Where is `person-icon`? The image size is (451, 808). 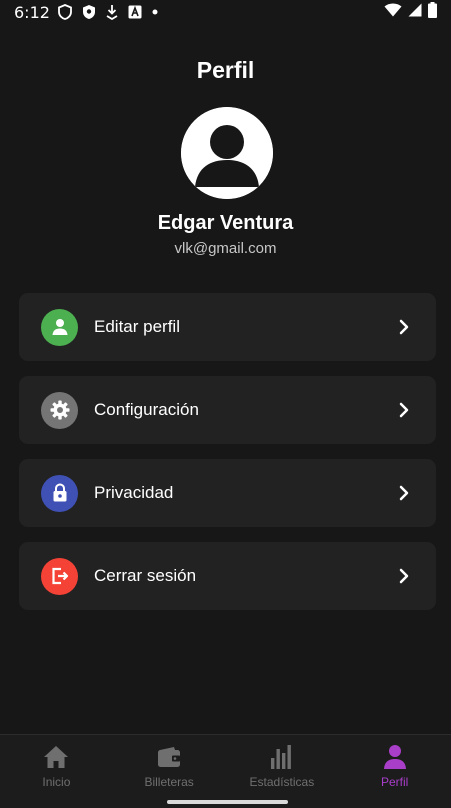 person-icon is located at coordinates (395, 757).